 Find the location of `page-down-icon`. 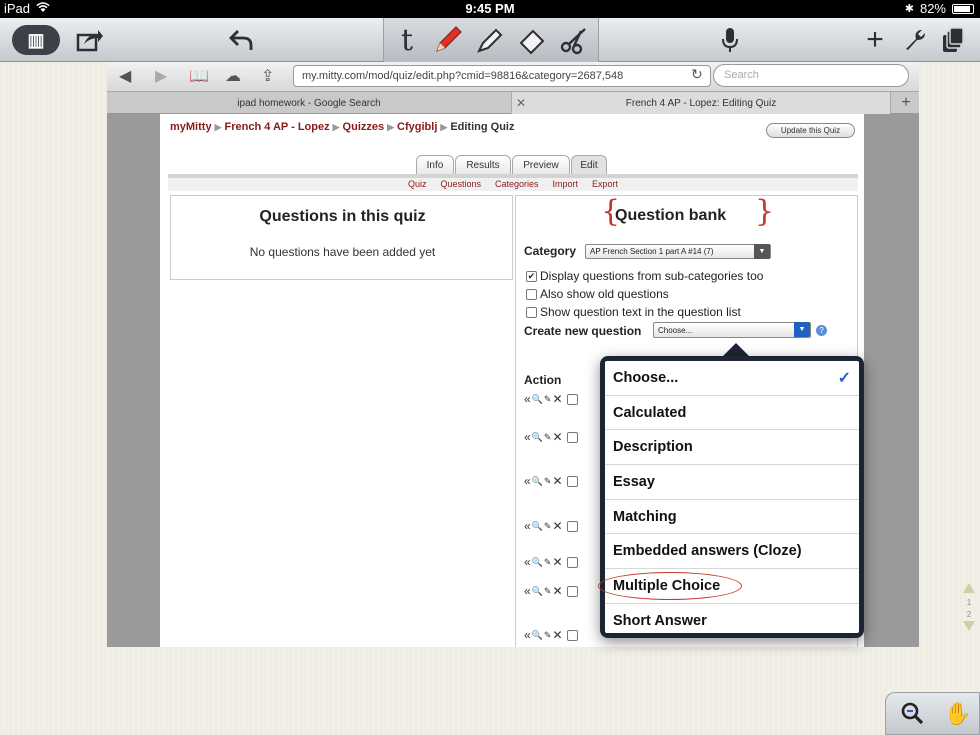

page-down-icon is located at coordinates (969, 626).